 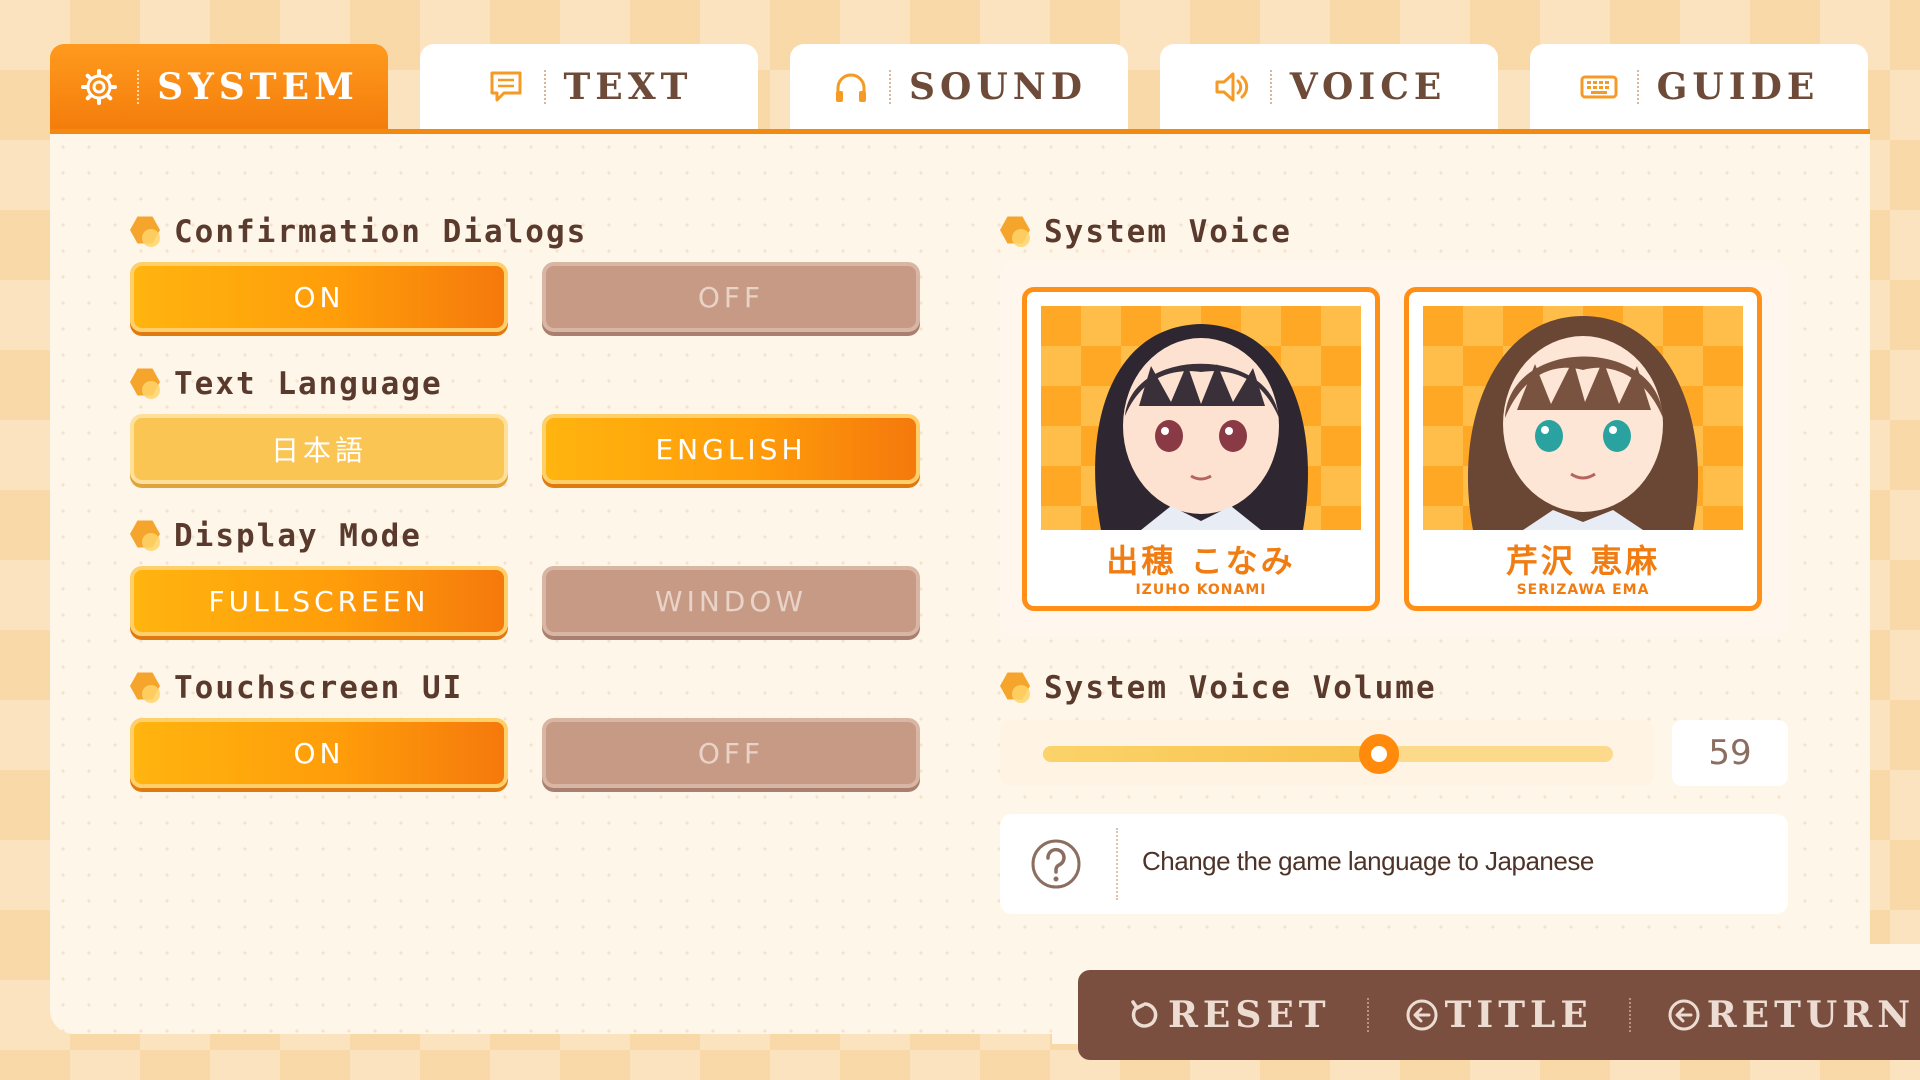 I want to click on display-title: Display Mode, so click(x=298, y=536).